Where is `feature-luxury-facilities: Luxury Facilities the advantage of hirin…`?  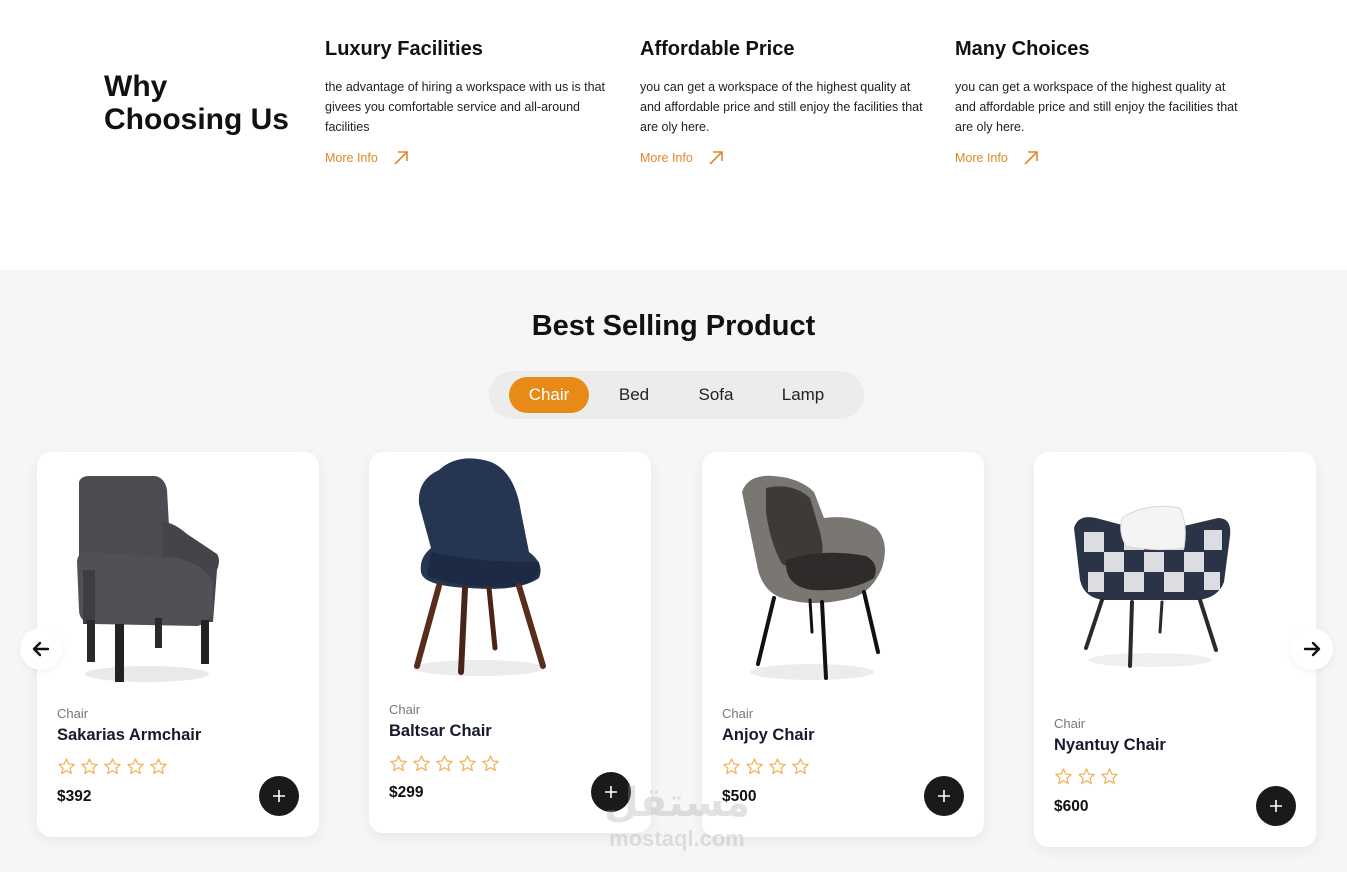
feature-luxury-facilities: Luxury Facilities the advantage of hirin… is located at coordinates (467, 102).